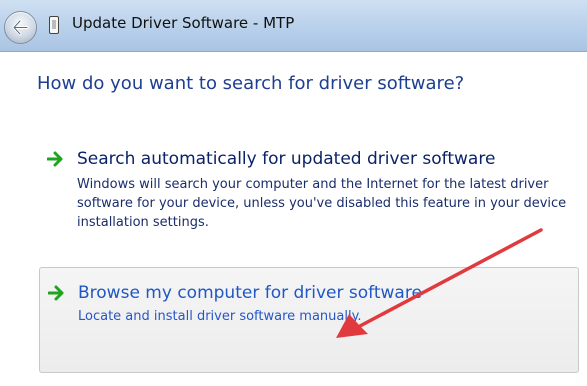  I want to click on back-button, so click(20, 27).